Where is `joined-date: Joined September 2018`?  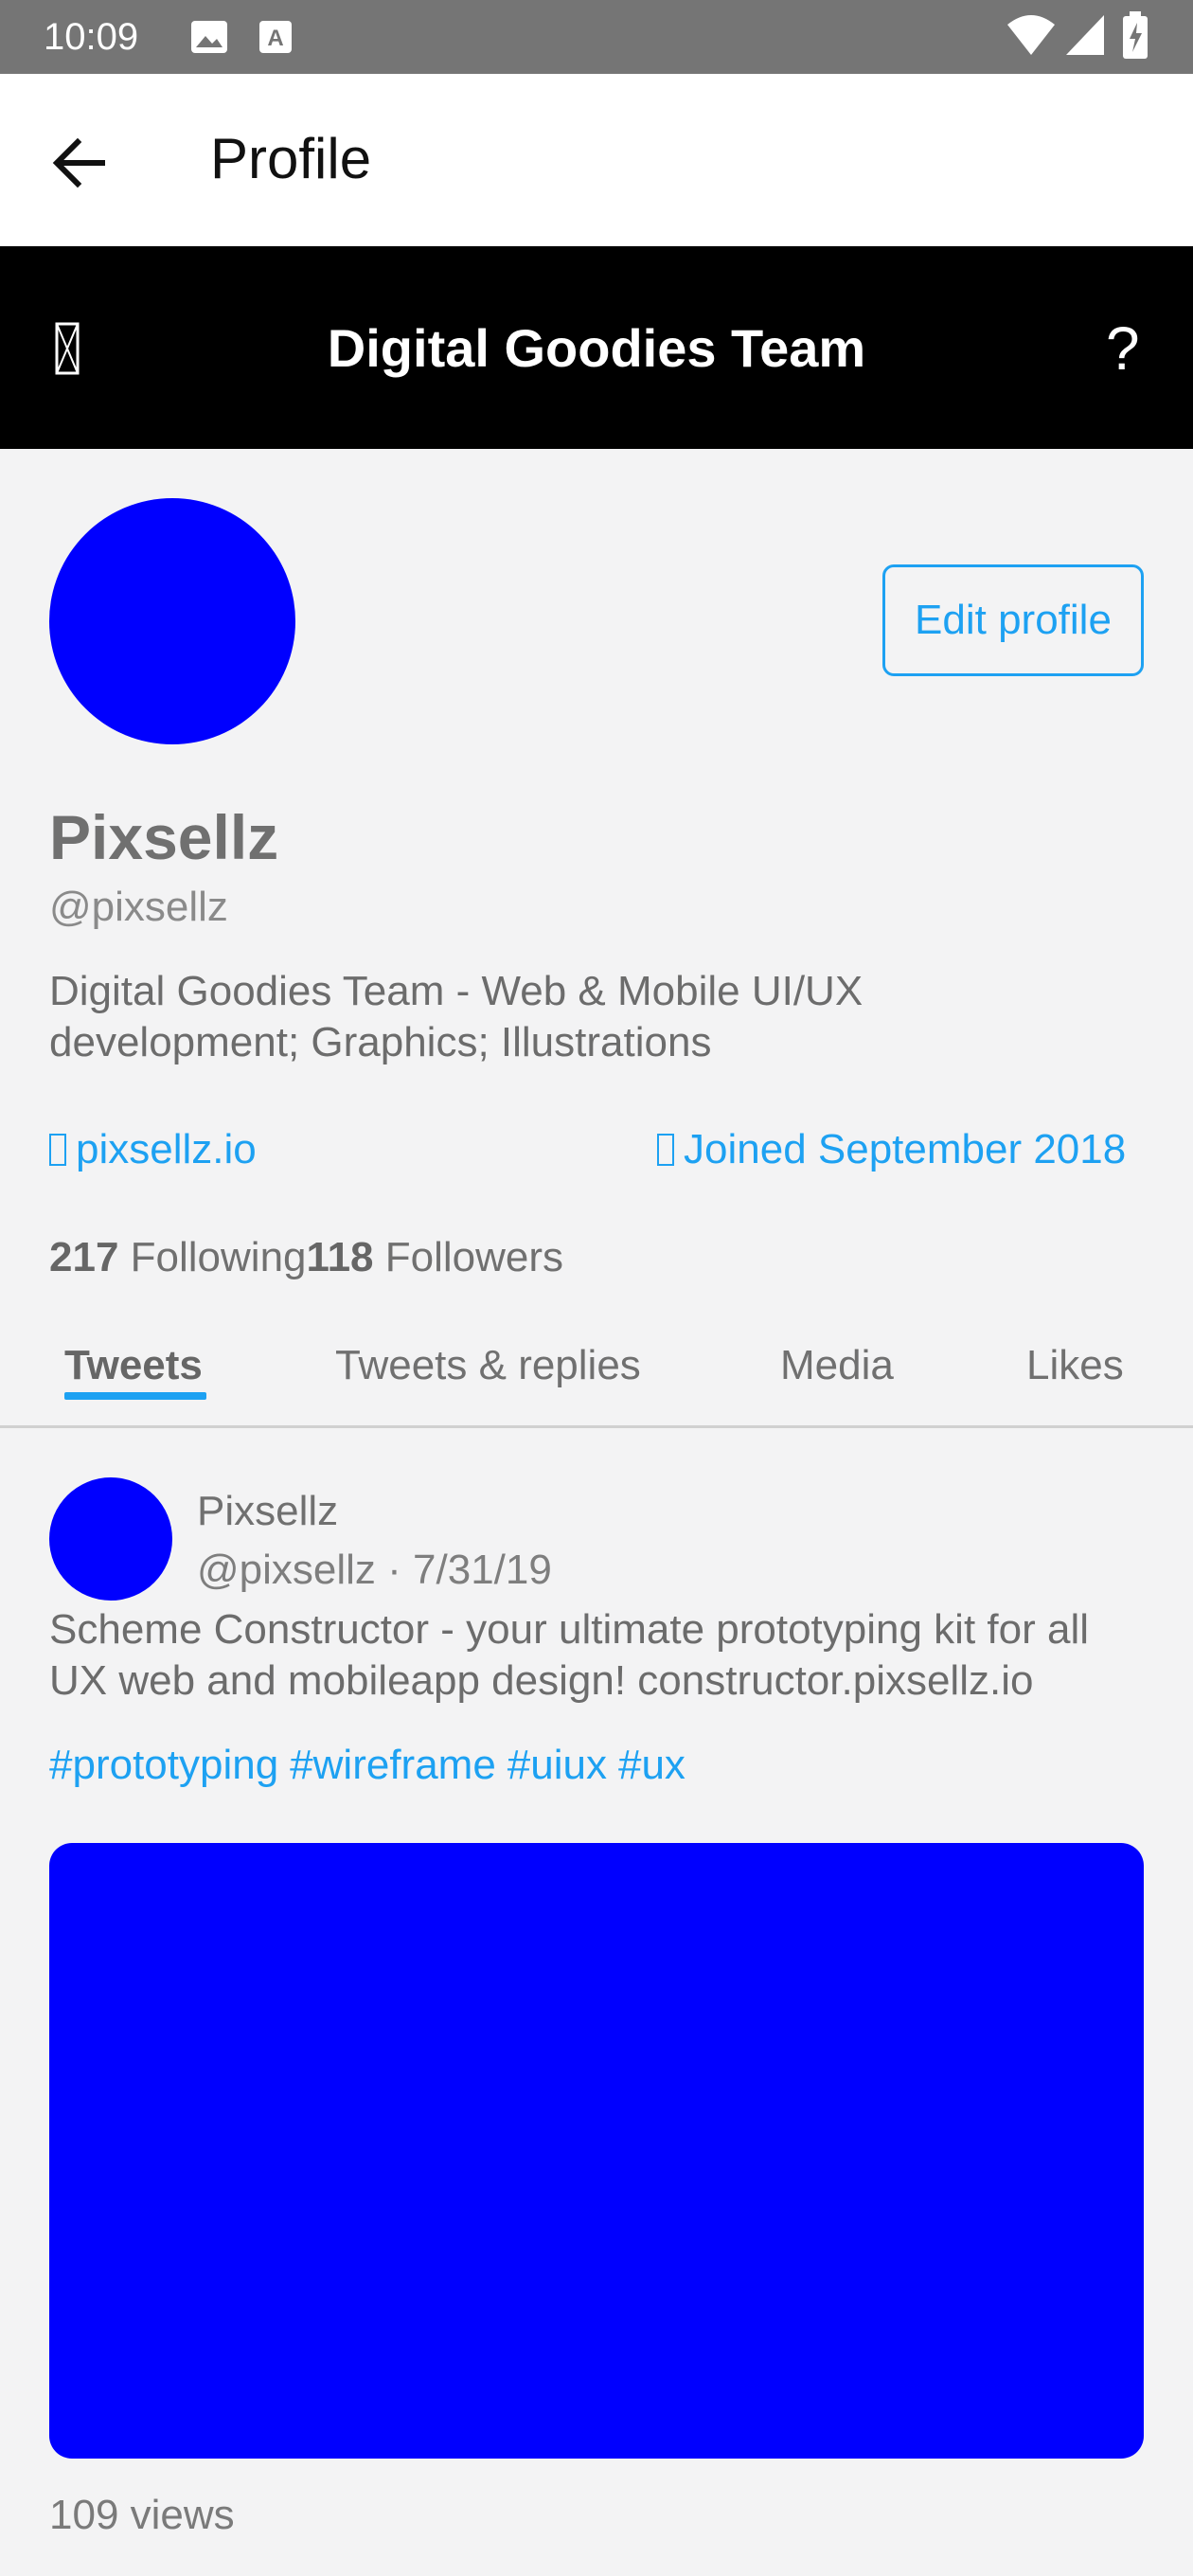 joined-date: Joined September 2018 is located at coordinates (891, 1149).